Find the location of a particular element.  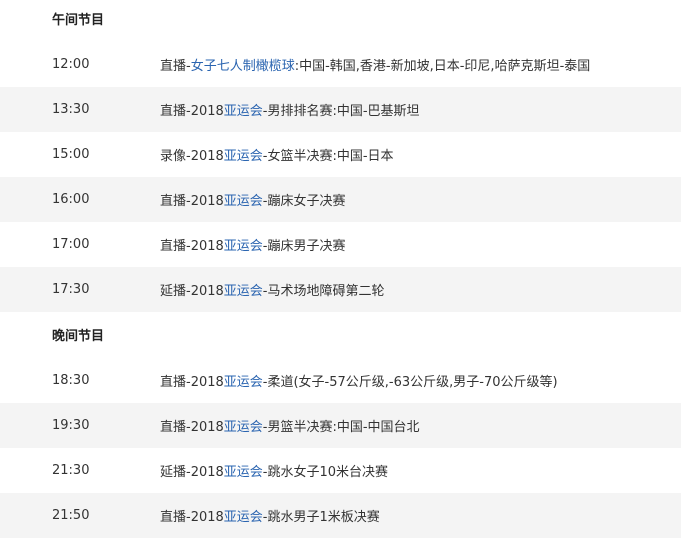

program-time: 17:00 is located at coordinates (71, 244).